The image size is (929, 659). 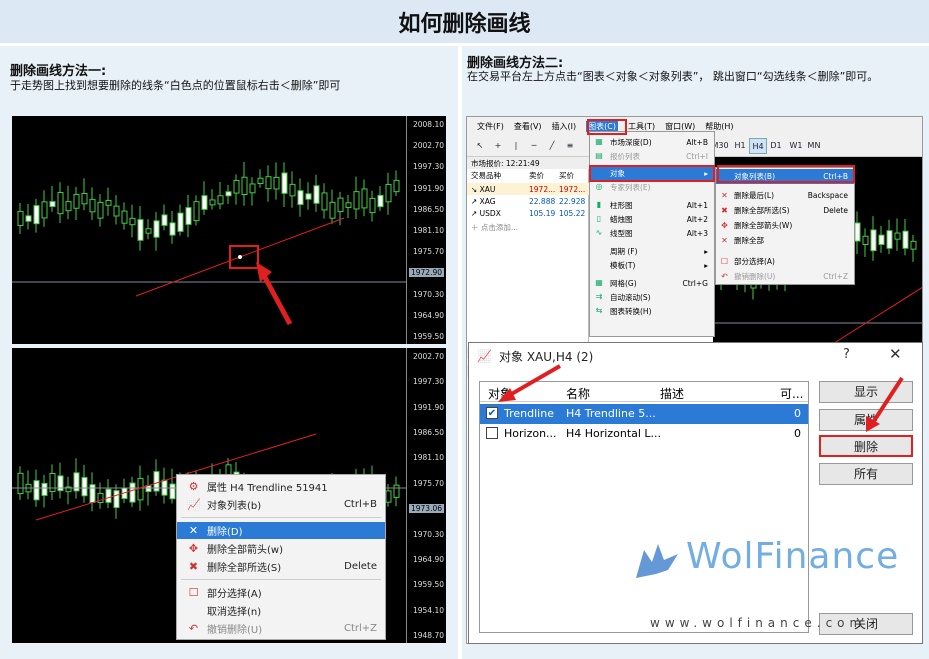 What do you see at coordinates (785, 195) in the screenshot?
I see `object-menu-item: ✕ 删除最后(L) Backspace` at bounding box center [785, 195].